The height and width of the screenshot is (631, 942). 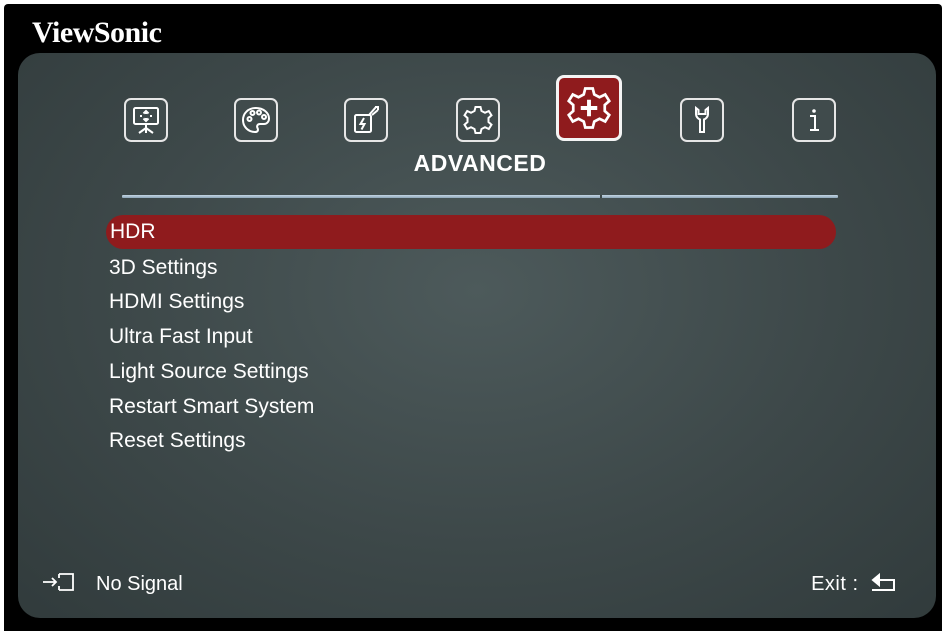 What do you see at coordinates (177, 441) in the screenshot?
I see `menu-item-reset-settings: Reset Settings` at bounding box center [177, 441].